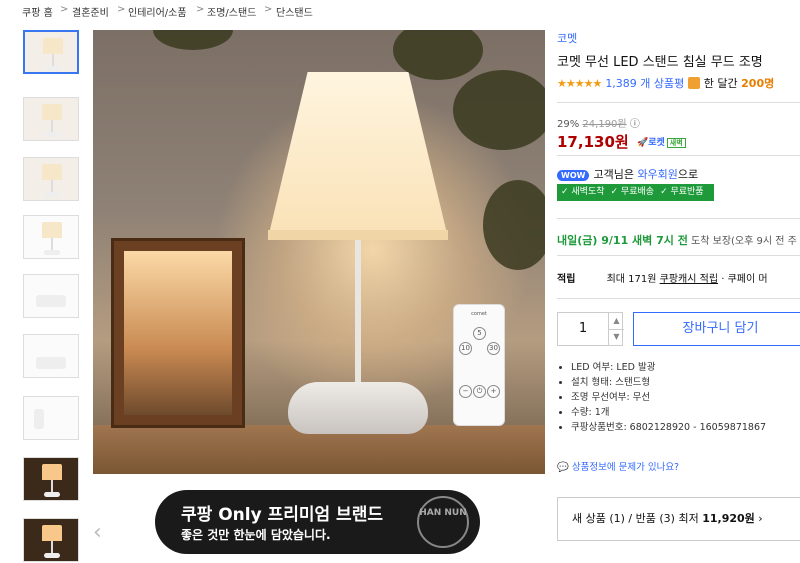 Image resolution: width=800 pixels, height=563 pixels. I want to click on remote-minus: −, so click(465, 391).